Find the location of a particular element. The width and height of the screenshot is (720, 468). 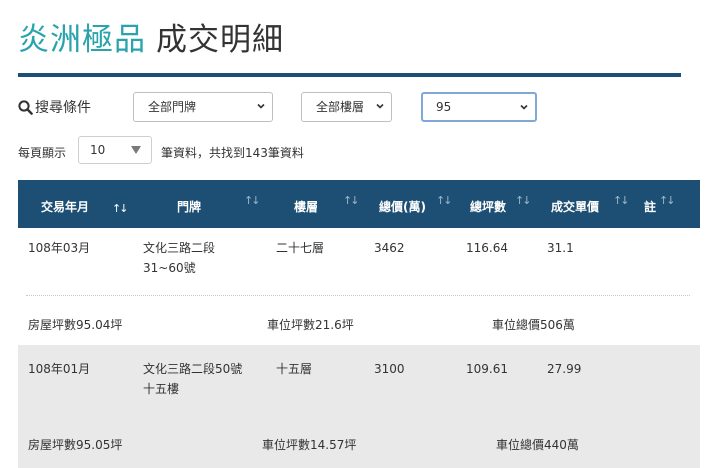

cell-parking-price: 車位總價506萬 is located at coordinates (533, 325).